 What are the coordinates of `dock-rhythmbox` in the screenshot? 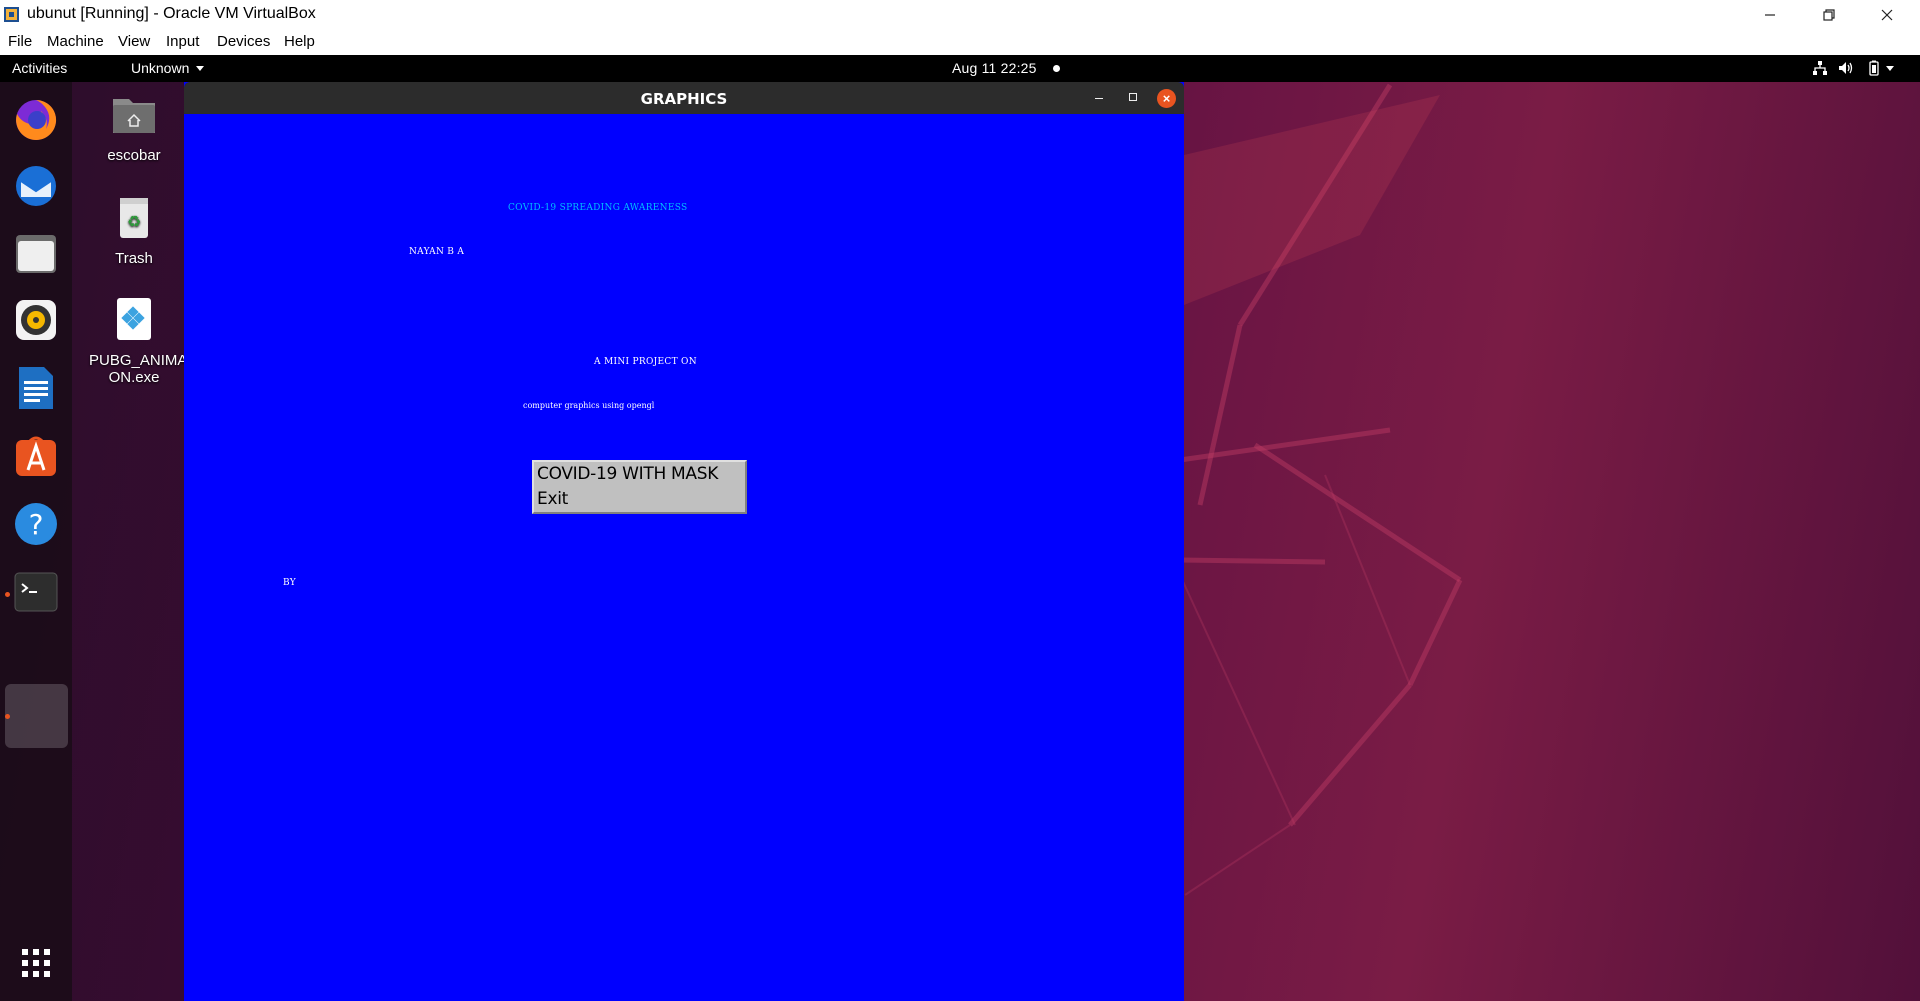 It's located at (36, 320).